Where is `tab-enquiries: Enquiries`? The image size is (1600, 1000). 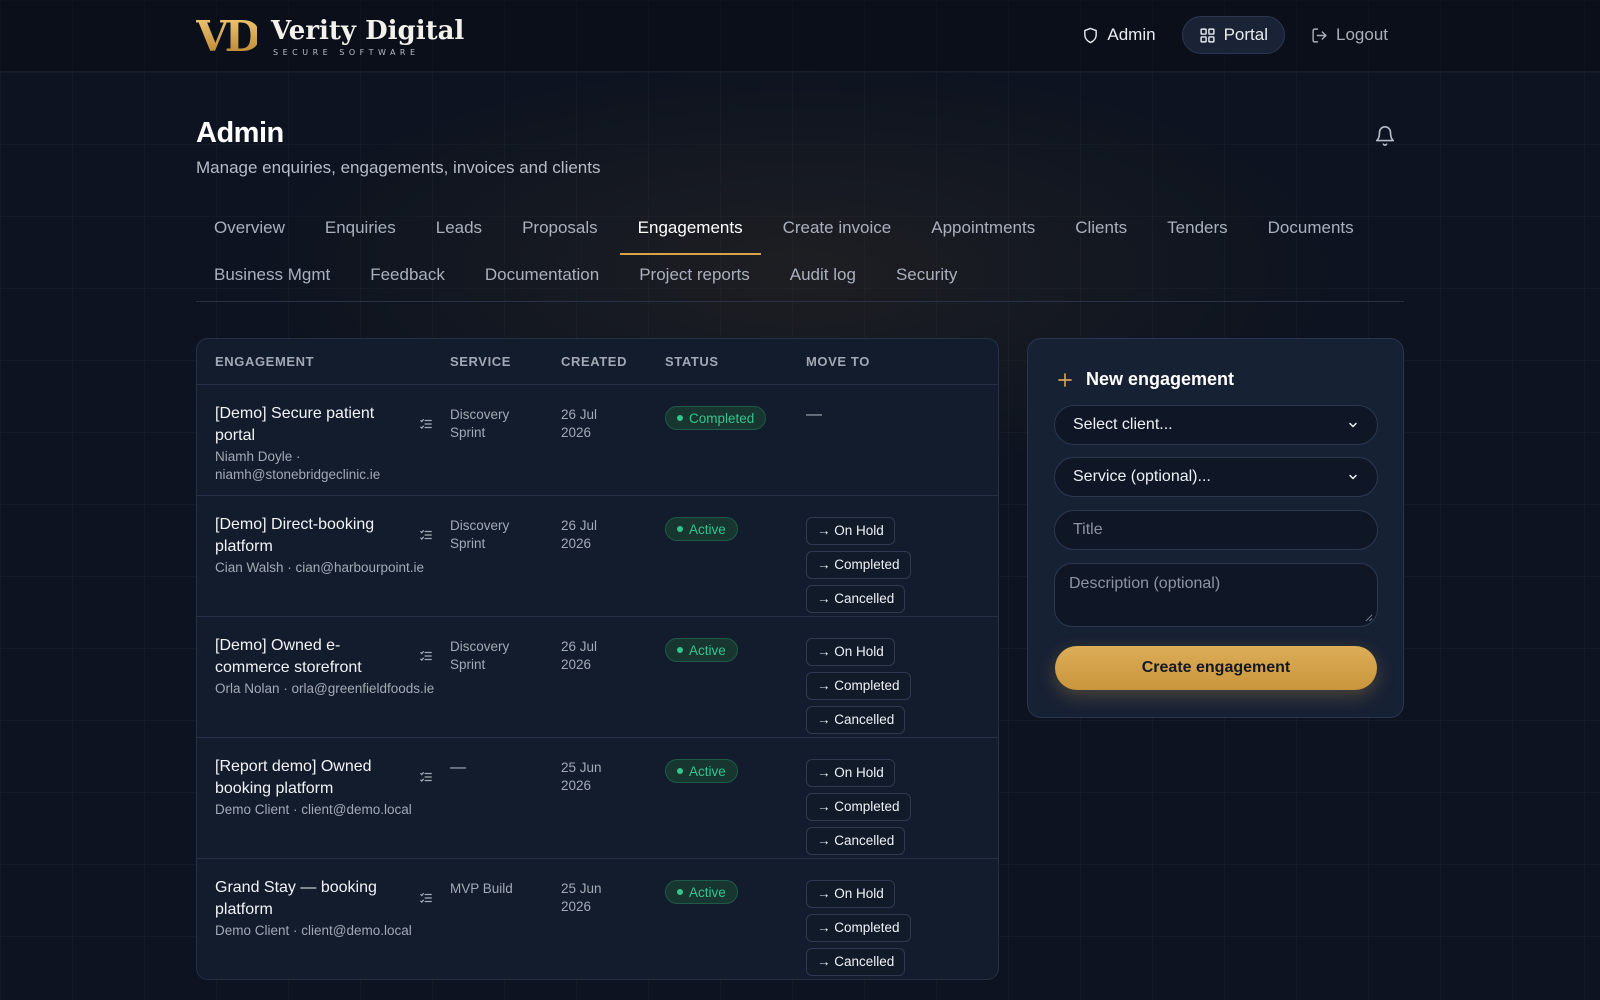
tab-enquiries: Enquiries is located at coordinates (360, 231).